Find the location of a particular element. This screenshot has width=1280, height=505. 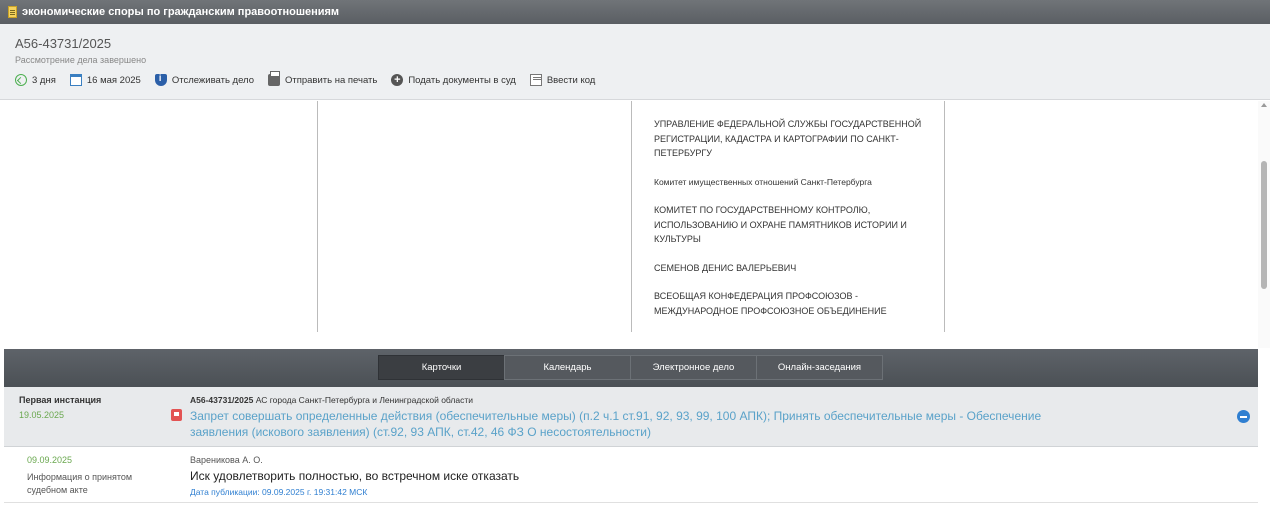

scroll-thumb is located at coordinates (1264, 225).